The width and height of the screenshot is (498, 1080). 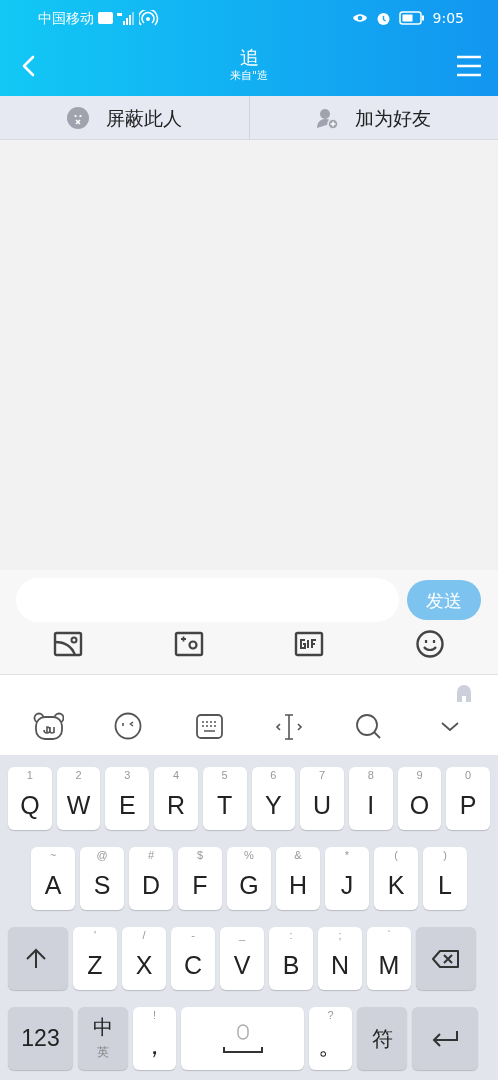 I want to click on keyboard-key: 3 E, so click(x=127, y=798).